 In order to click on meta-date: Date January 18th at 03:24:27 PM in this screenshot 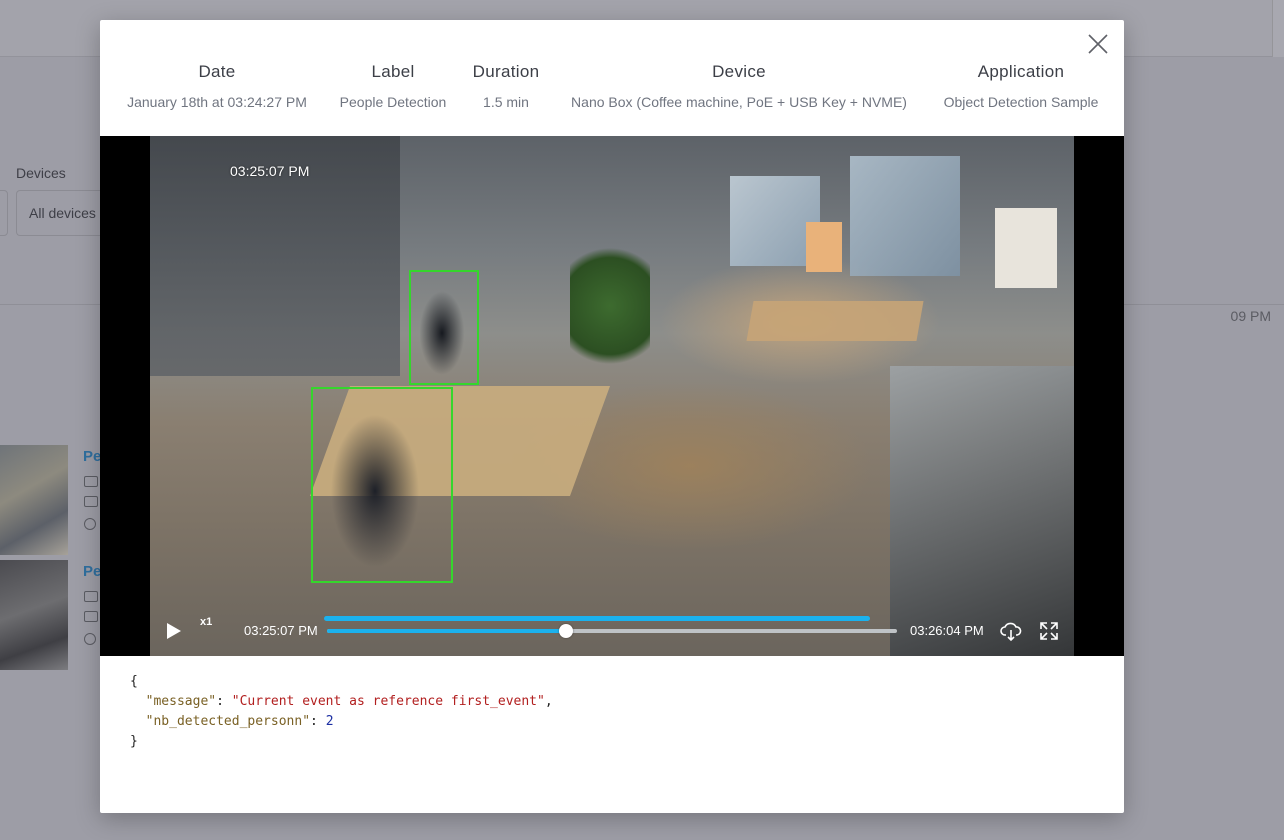, I will do `click(217, 86)`.